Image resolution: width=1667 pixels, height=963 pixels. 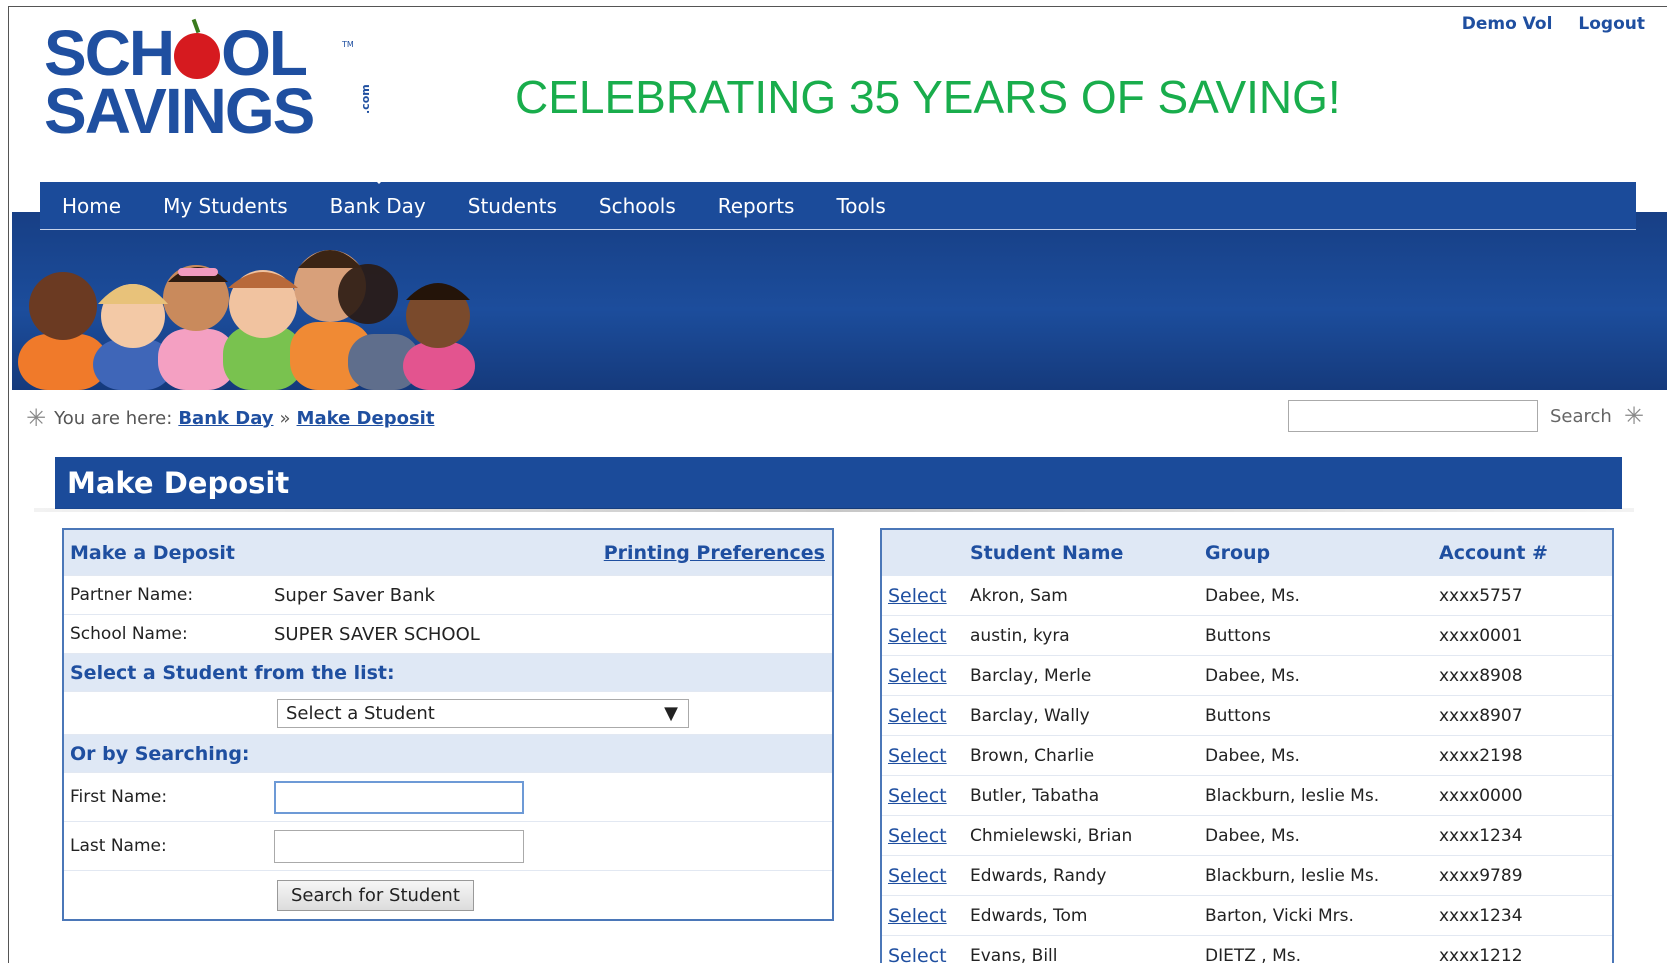 What do you see at coordinates (838, 483) in the screenshot?
I see `page-title: Make Deposit` at bounding box center [838, 483].